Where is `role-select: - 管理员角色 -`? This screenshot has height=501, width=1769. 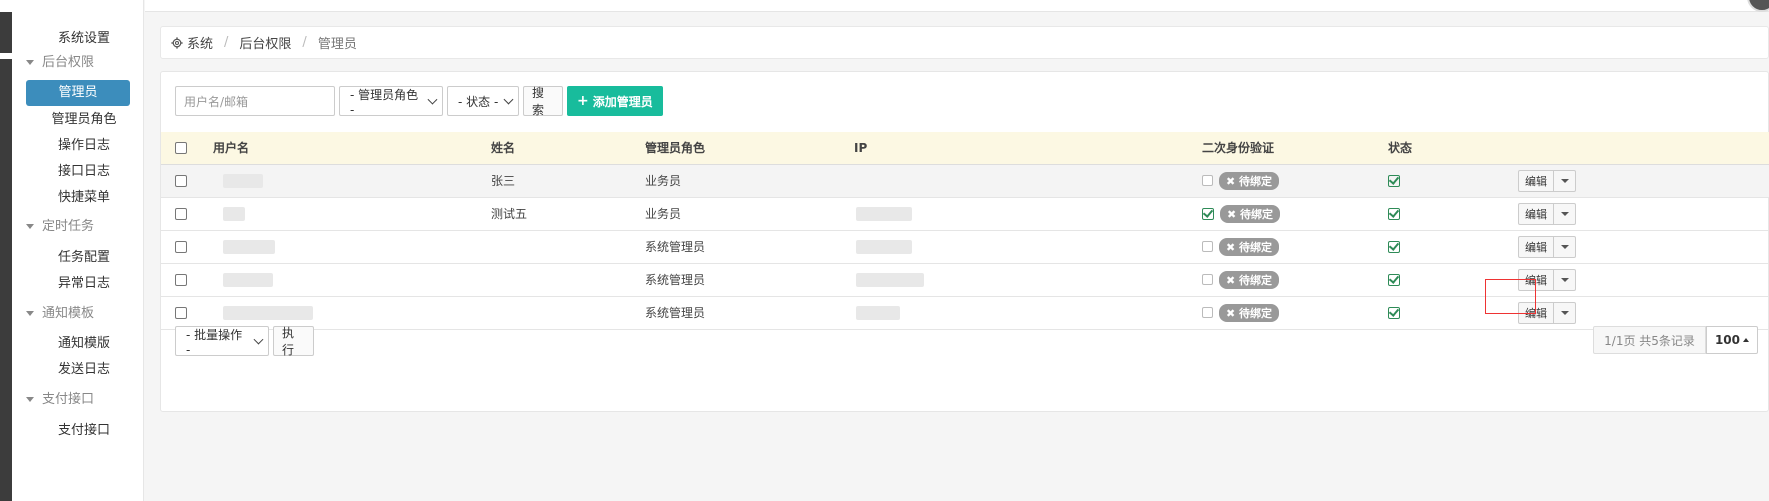
role-select: - 管理员角色 - is located at coordinates (391, 101).